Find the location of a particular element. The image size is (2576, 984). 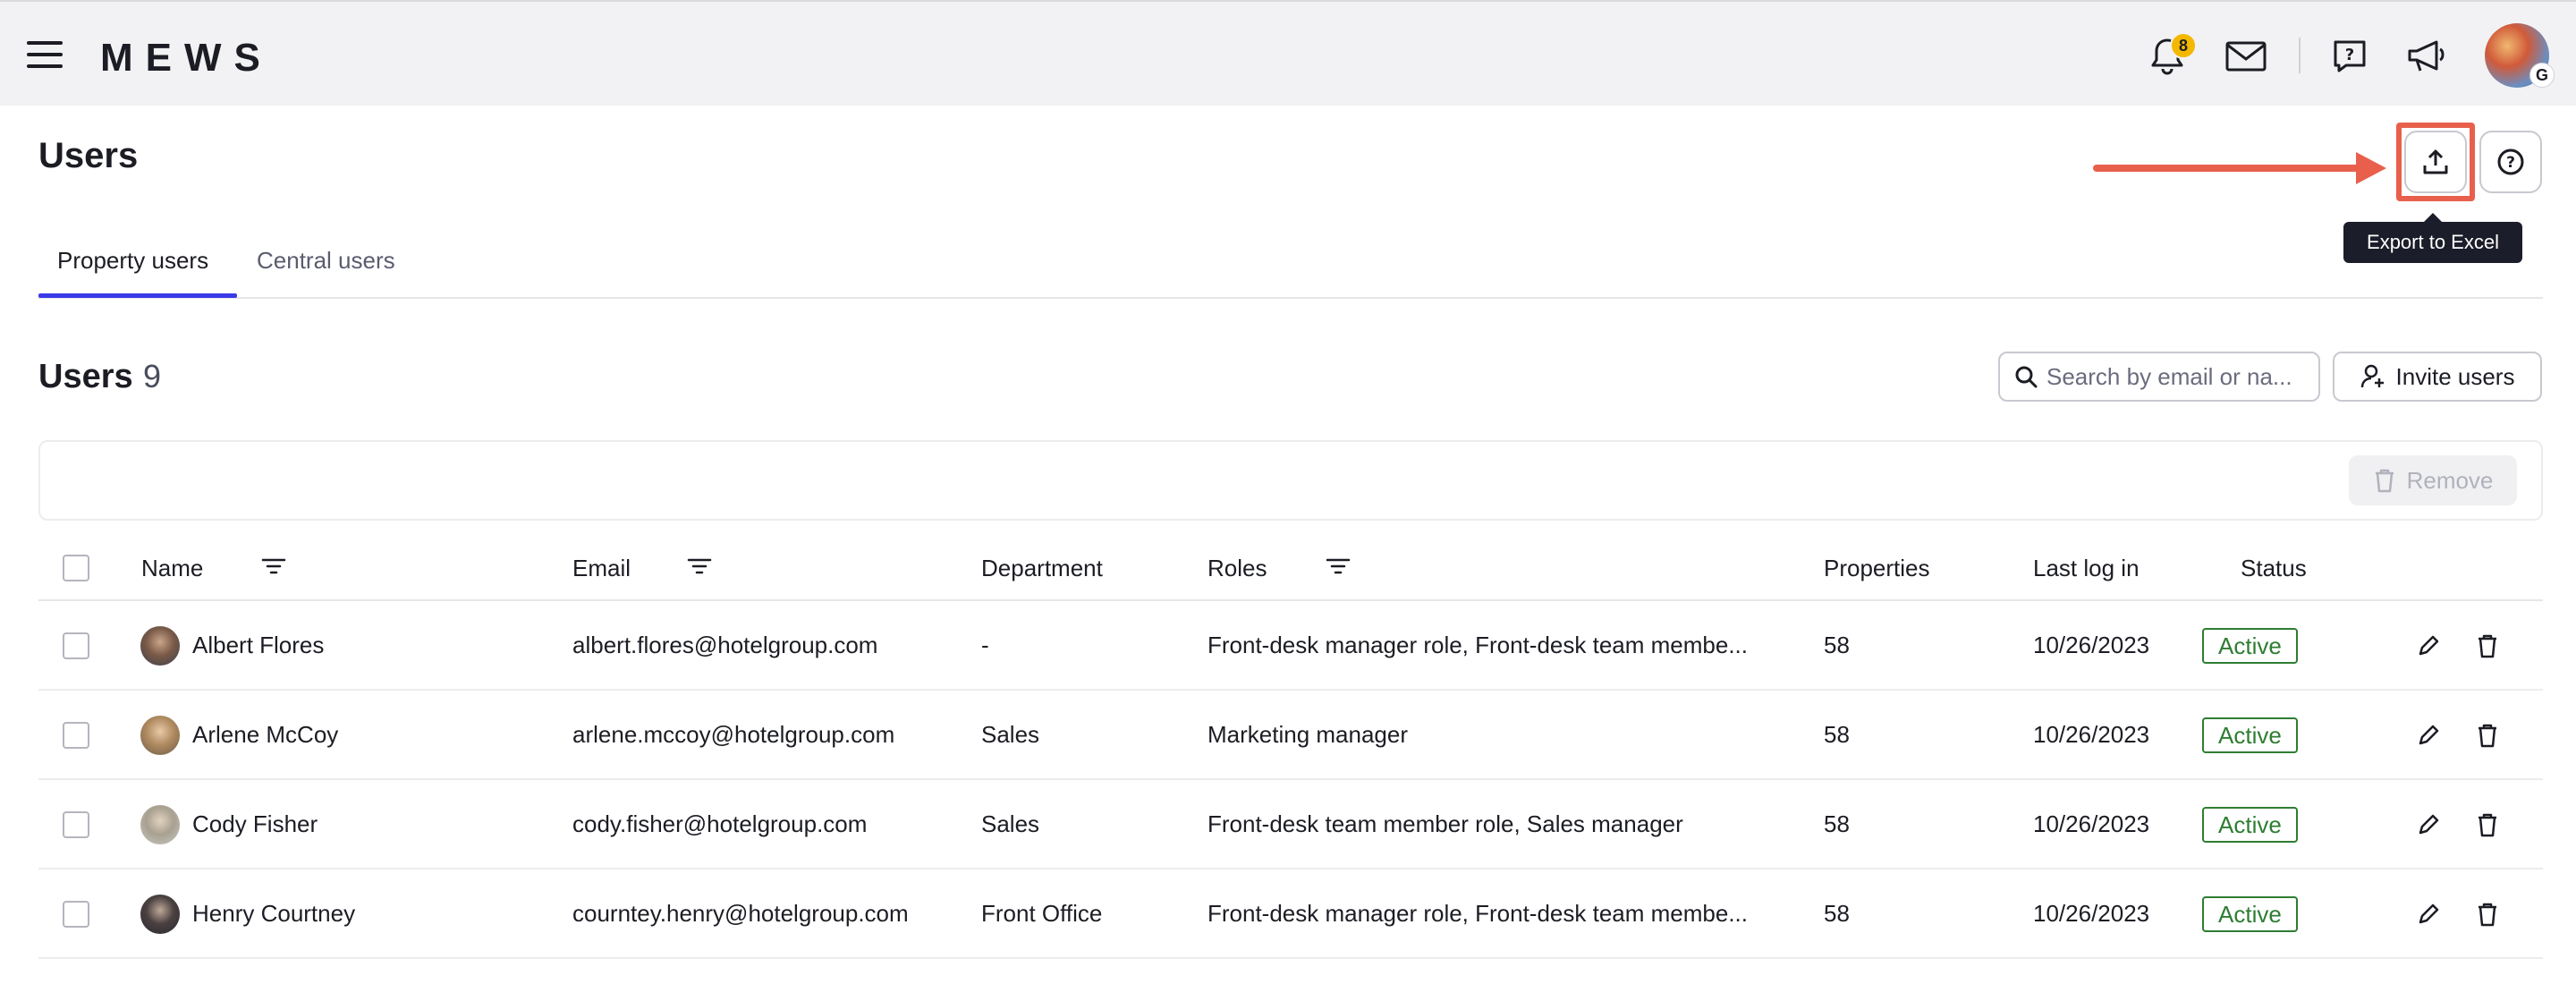

annotation-arrow is located at coordinates (2226, 168).